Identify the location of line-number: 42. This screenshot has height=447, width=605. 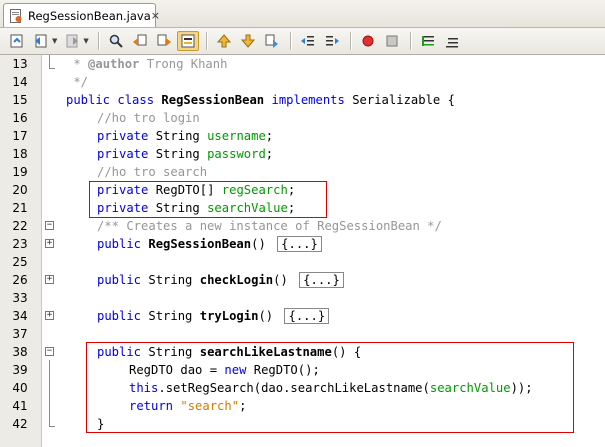
(20, 424).